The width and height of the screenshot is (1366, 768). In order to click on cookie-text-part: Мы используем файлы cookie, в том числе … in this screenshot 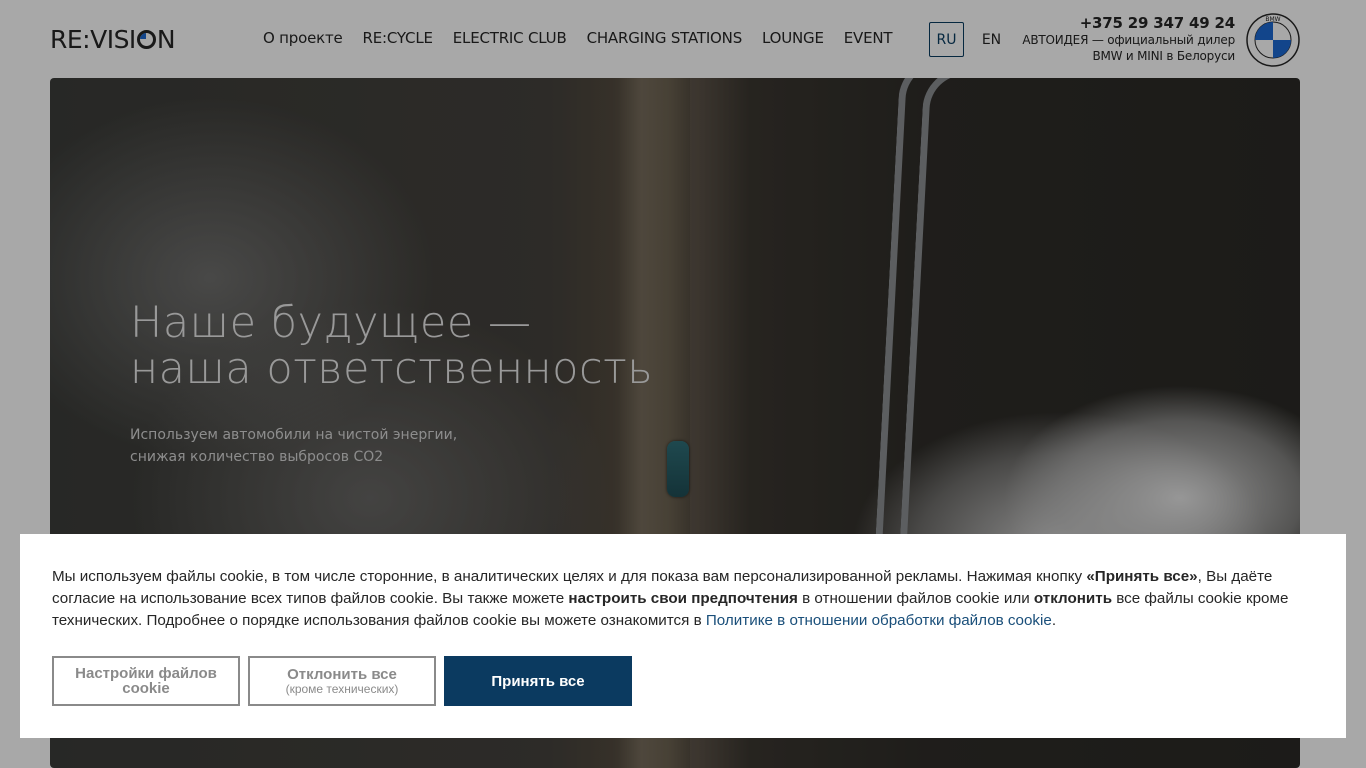, I will do `click(569, 576)`.